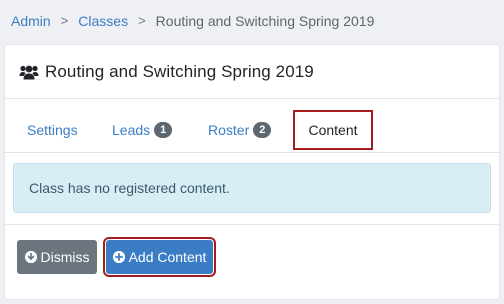  Describe the element at coordinates (179, 71) in the screenshot. I see `page-title: Routing and Switching Spring 2019` at that location.